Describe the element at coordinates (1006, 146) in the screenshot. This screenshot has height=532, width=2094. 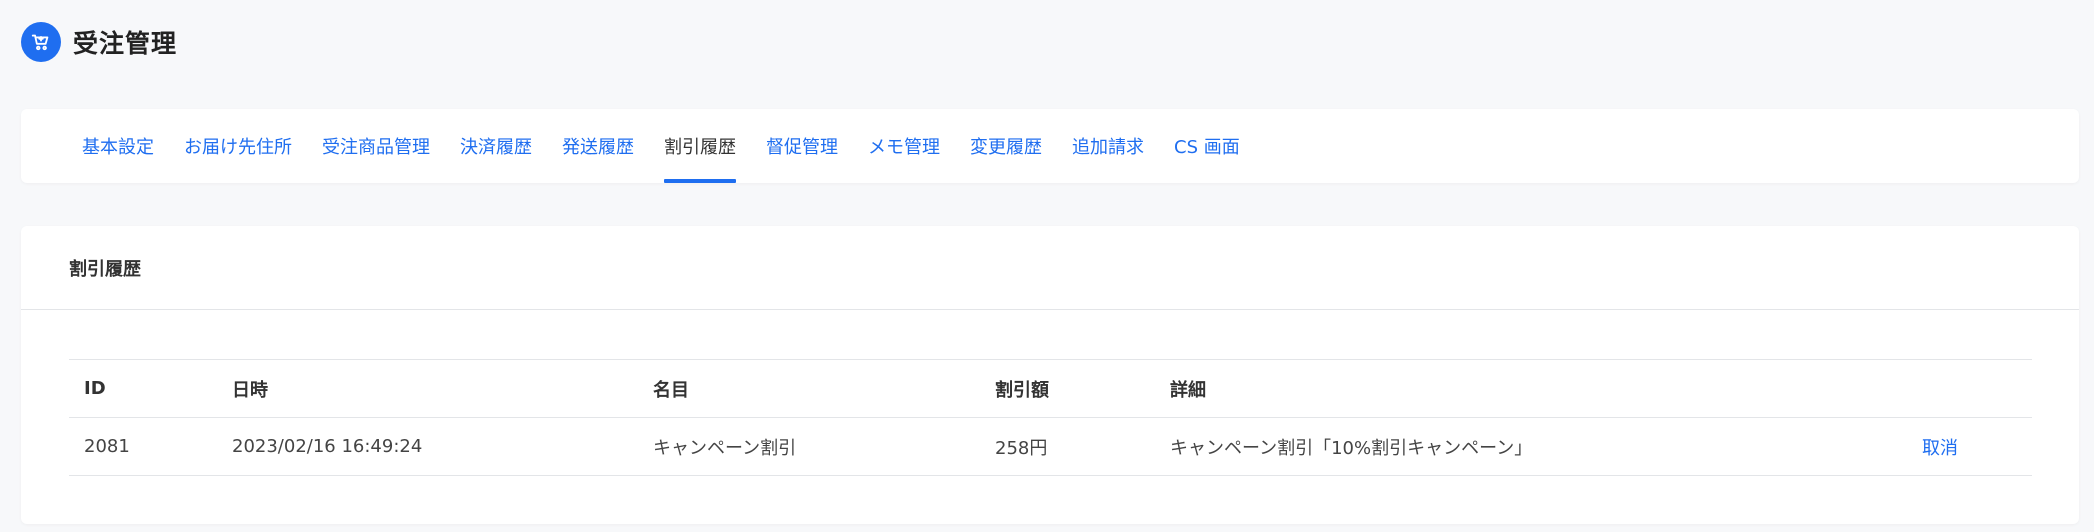
I see `tab-change-history: 変更履歴` at that location.